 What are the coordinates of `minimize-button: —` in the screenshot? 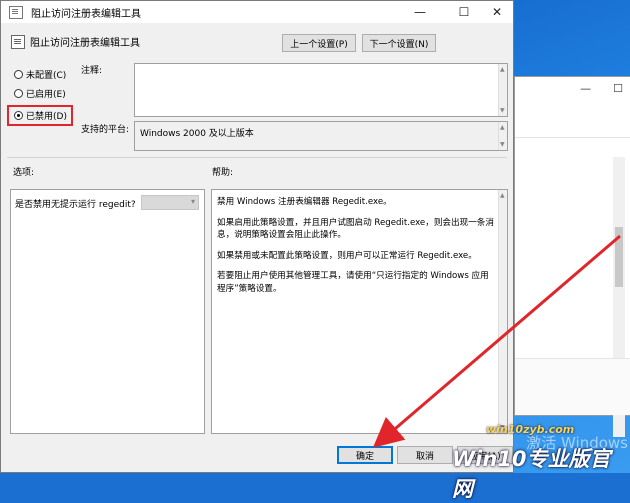 It's located at (420, 12).